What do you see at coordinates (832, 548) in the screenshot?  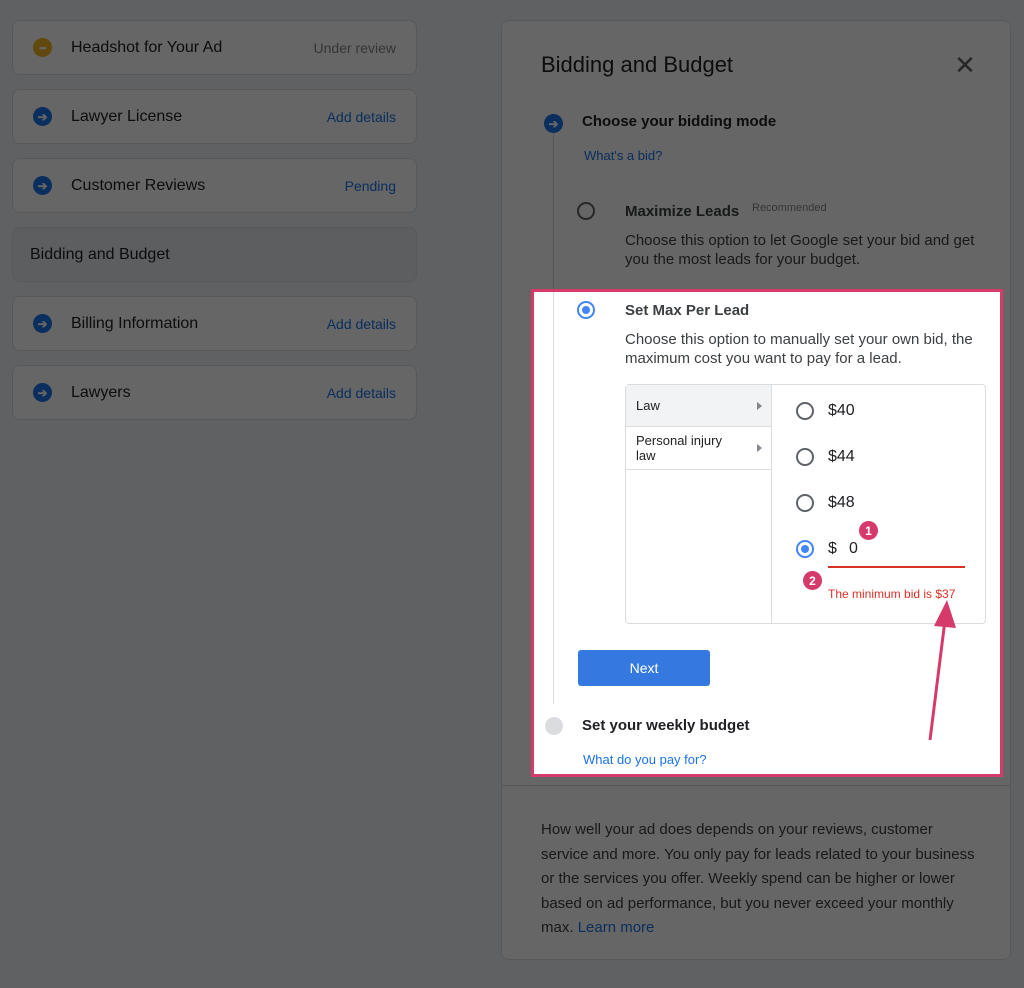 I see `currency-symbol: $` at bounding box center [832, 548].